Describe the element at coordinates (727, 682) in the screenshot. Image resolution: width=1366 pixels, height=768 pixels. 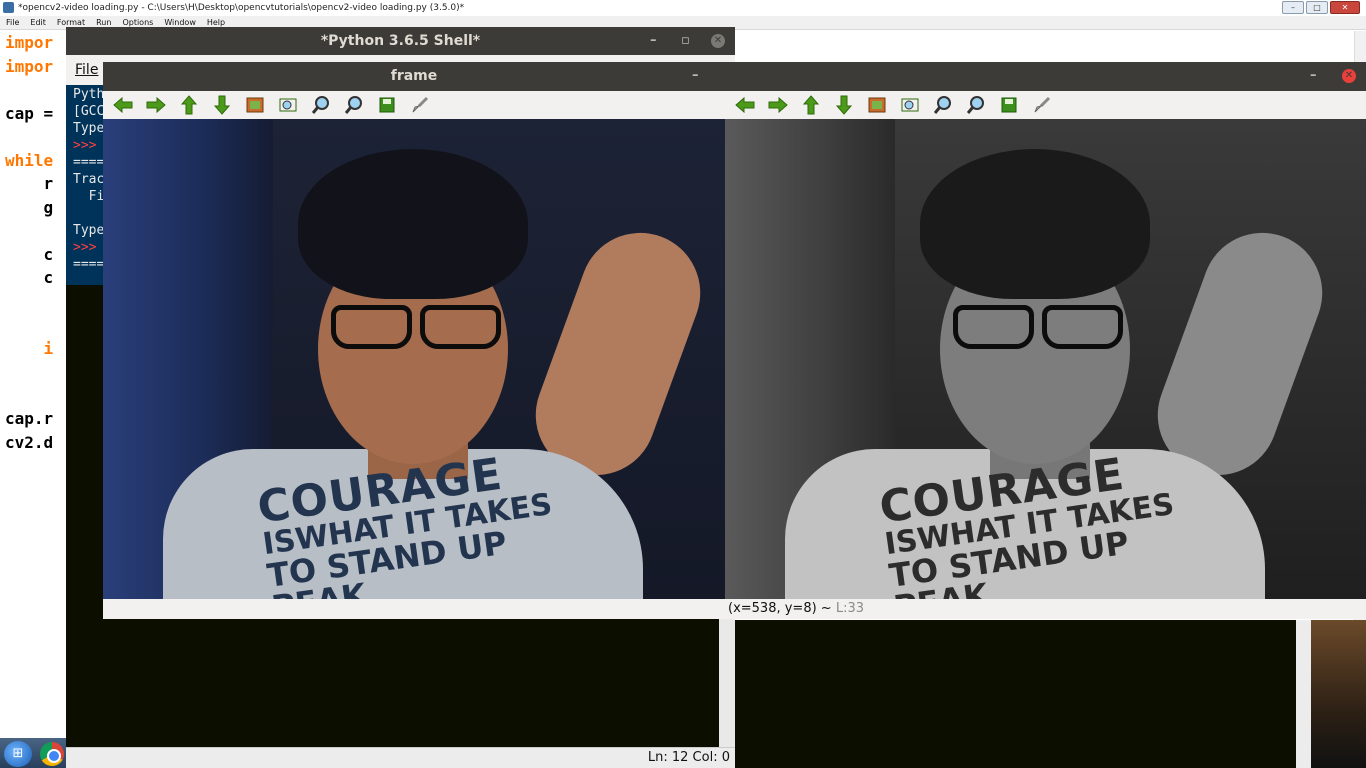
I see `shell-scrollbar` at that location.